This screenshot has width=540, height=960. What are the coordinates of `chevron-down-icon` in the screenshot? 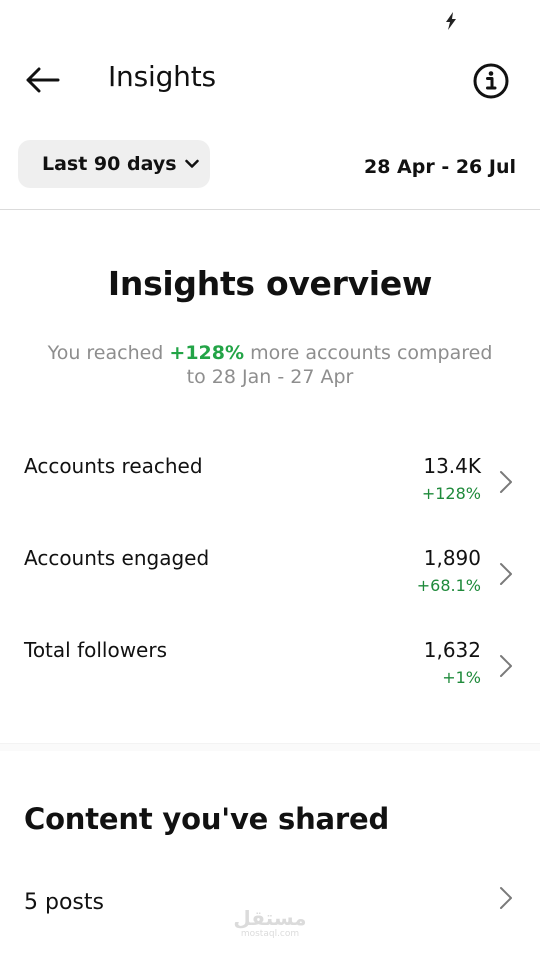 It's located at (191, 163).